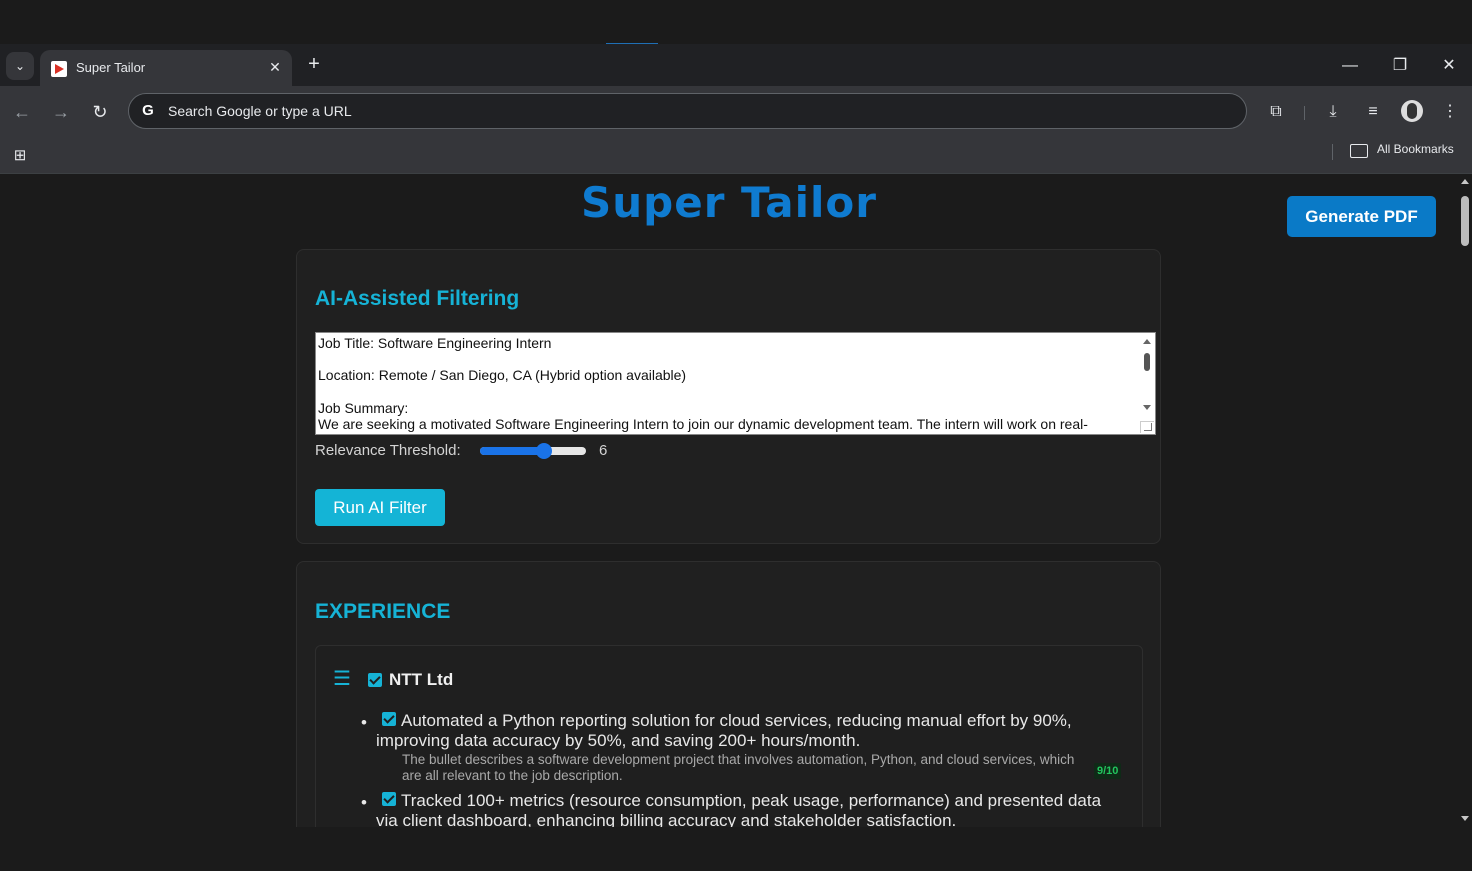 This screenshot has height=871, width=1472. I want to click on extensions-icon: ⧉, so click(1276, 112).